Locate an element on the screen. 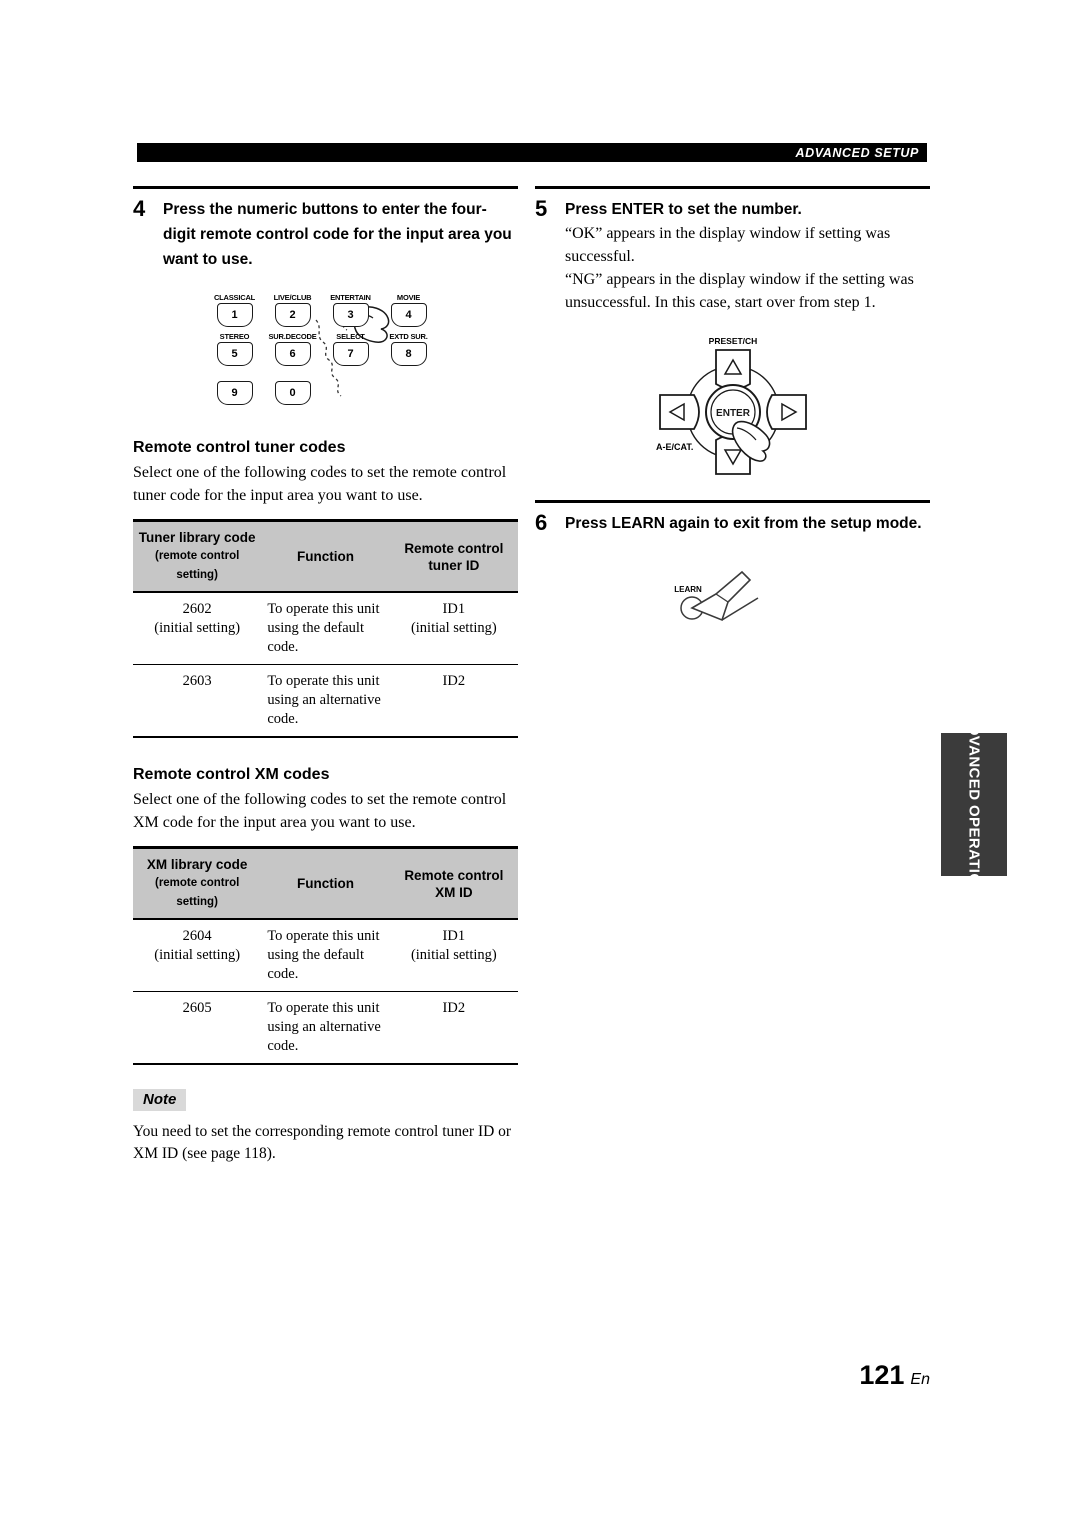 The width and height of the screenshot is (1080, 1528). keypad-label-stereo: STEREO is located at coordinates (234, 336).